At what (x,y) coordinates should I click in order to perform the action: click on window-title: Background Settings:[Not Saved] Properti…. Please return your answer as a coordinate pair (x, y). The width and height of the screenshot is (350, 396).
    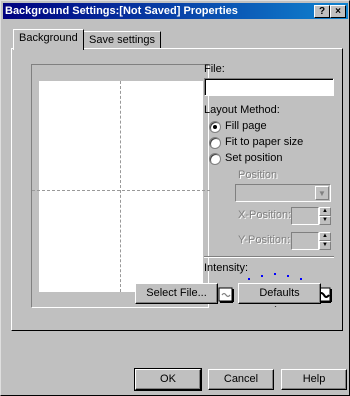
    Looking at the image, I should click on (121, 11).